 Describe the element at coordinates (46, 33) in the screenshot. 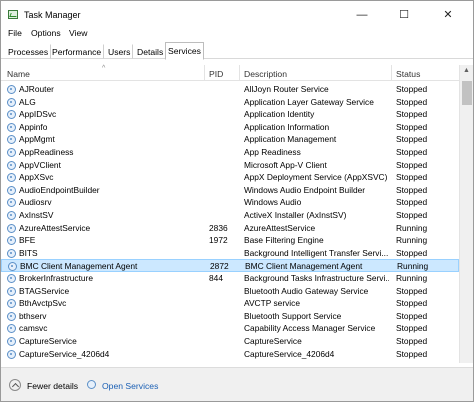

I see `menu-options: Options` at that location.